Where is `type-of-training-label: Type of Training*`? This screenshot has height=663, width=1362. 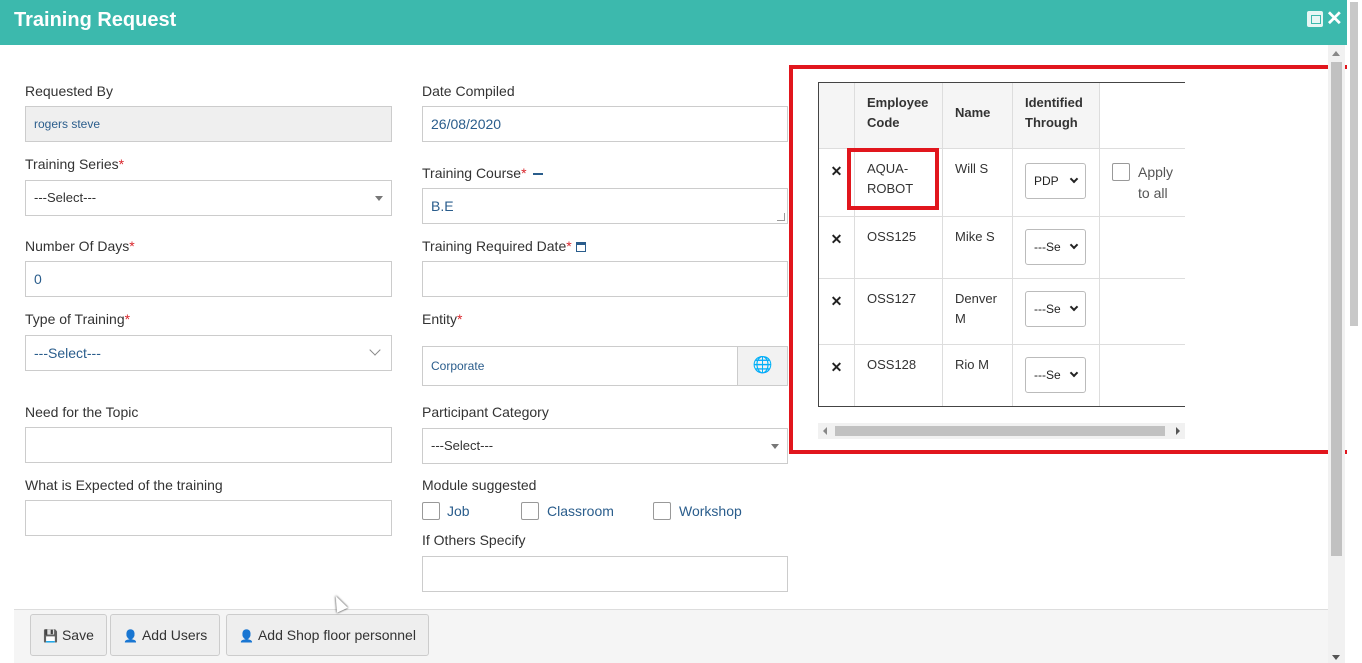 type-of-training-label: Type of Training* is located at coordinates (78, 319).